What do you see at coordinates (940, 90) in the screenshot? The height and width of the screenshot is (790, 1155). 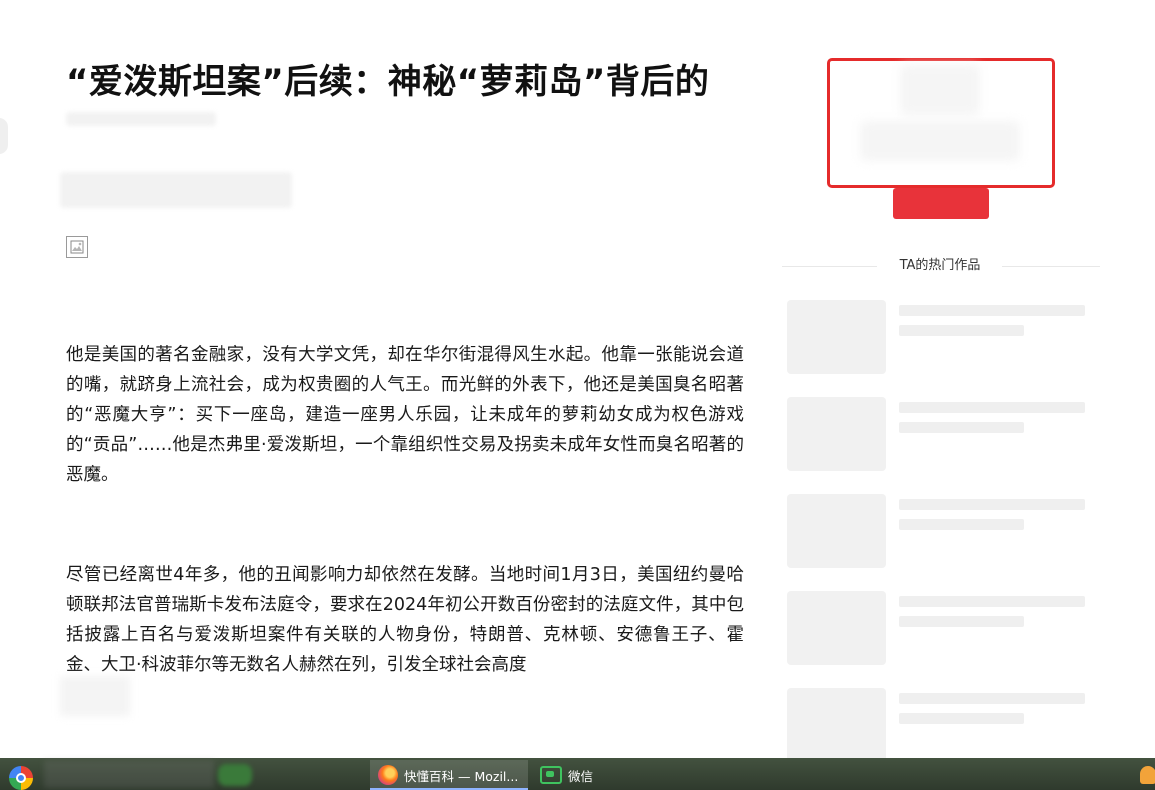 I see `author-avatar` at bounding box center [940, 90].